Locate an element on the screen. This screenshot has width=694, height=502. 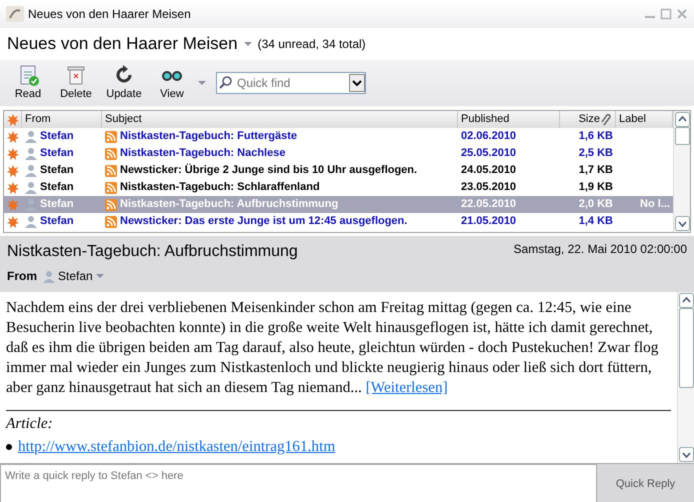
published-date: 24.05.2010 is located at coordinates (488, 170).